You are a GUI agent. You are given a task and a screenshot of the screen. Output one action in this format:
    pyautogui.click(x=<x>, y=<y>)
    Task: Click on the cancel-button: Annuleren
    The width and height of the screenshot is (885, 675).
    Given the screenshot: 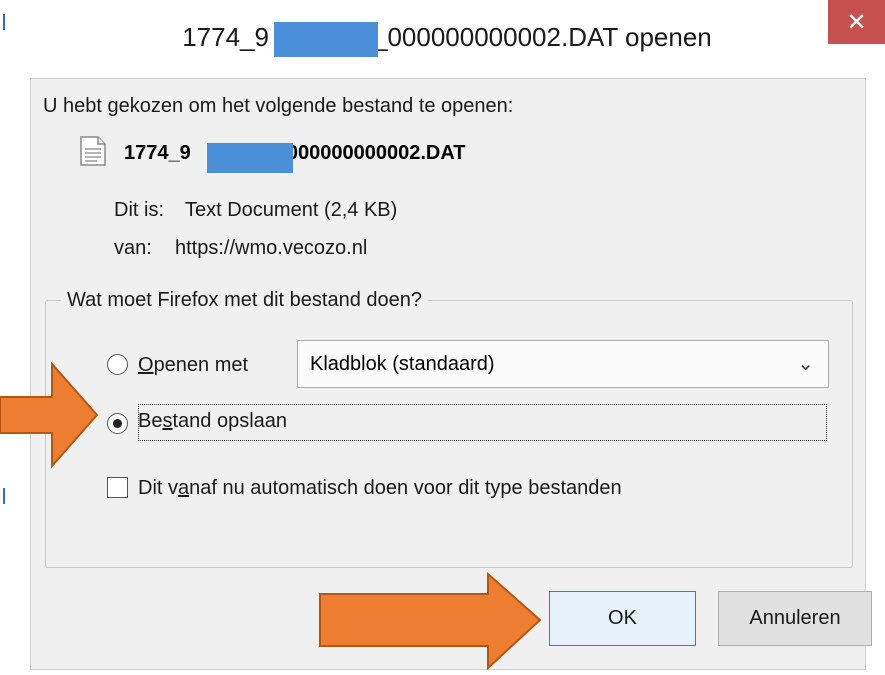 What is the action you would take?
    pyautogui.click(x=795, y=618)
    